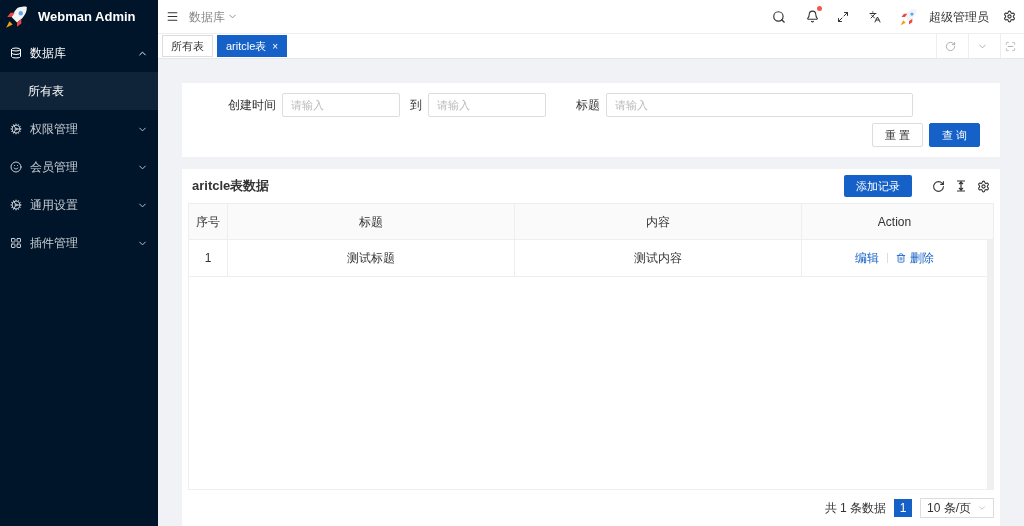 The width and height of the screenshot is (1024, 526). What do you see at coordinates (79, 205) in the screenshot?
I see `sidebar-item: 通用设置` at bounding box center [79, 205].